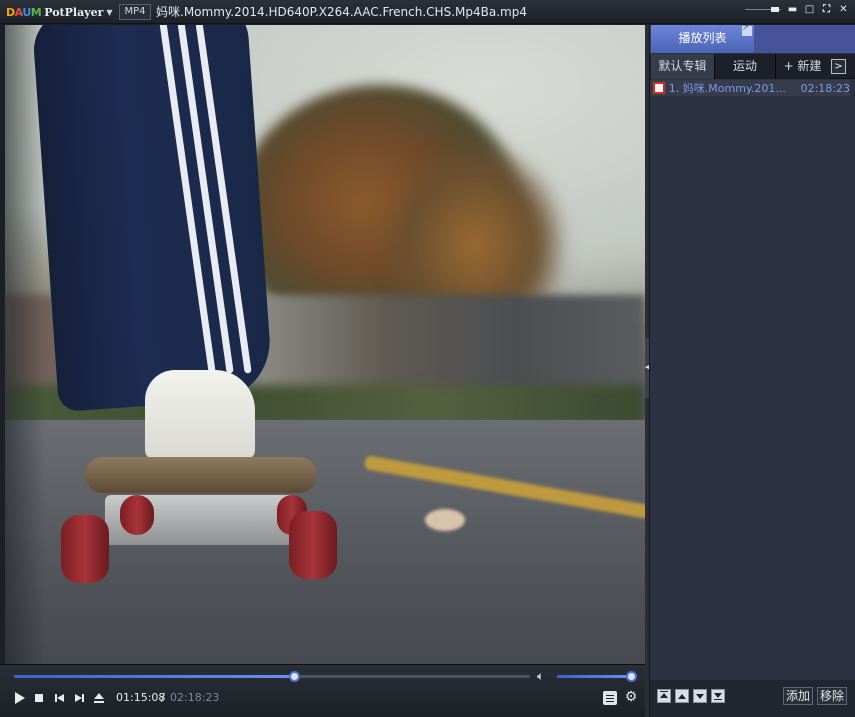 The width and height of the screenshot is (855, 717). What do you see at coordinates (664, 696) in the screenshot?
I see `move-top-icon` at bounding box center [664, 696].